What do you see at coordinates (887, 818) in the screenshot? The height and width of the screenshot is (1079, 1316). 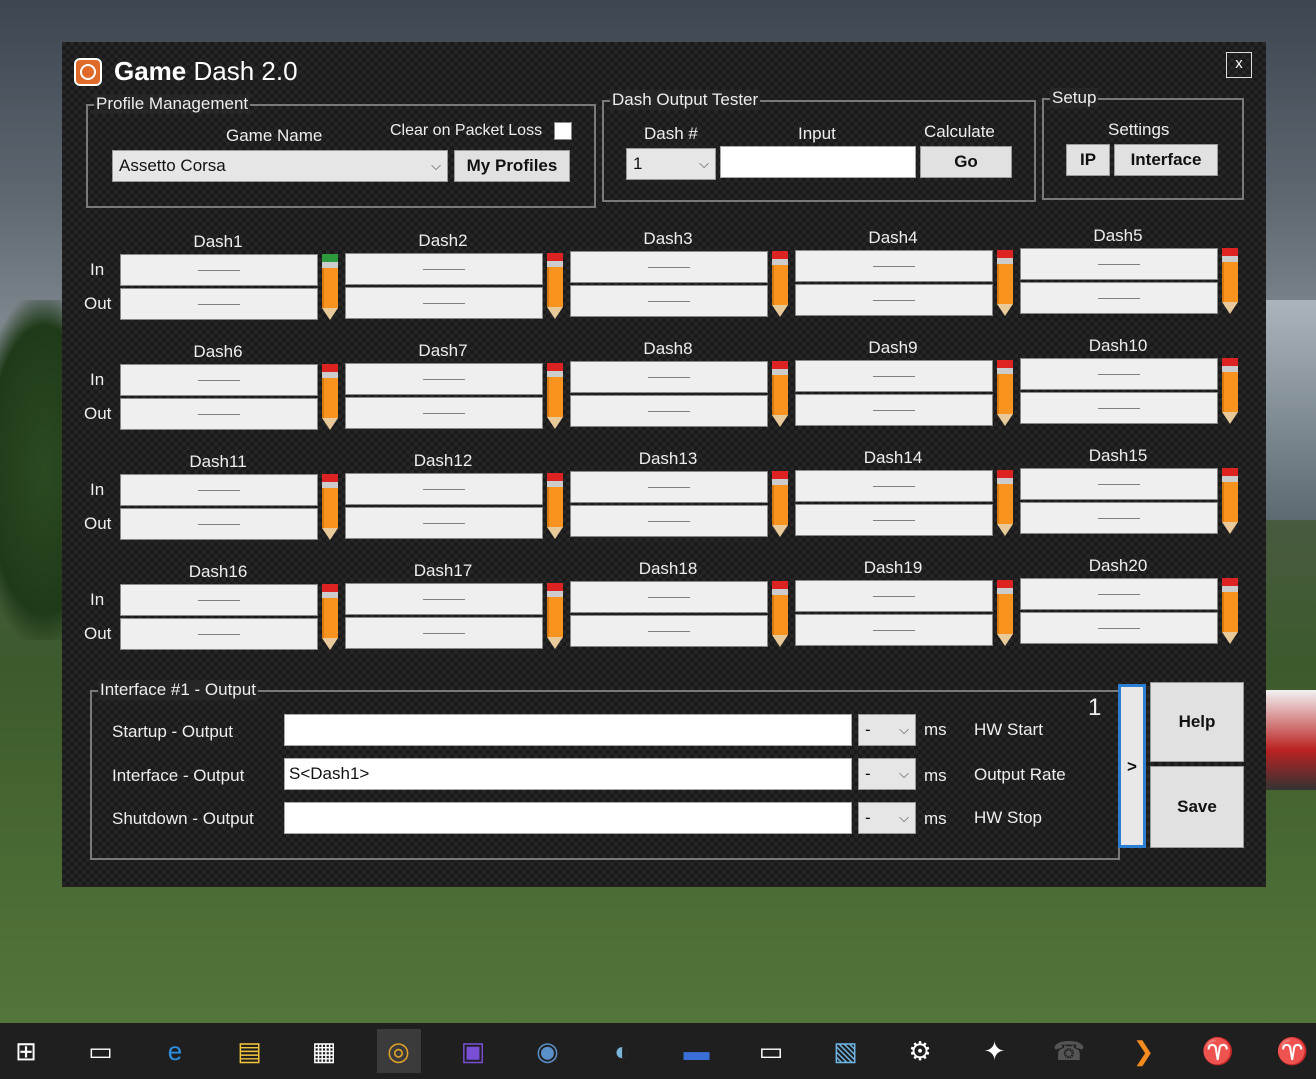 I see `hw-stop-ms-select: - ⌵` at bounding box center [887, 818].